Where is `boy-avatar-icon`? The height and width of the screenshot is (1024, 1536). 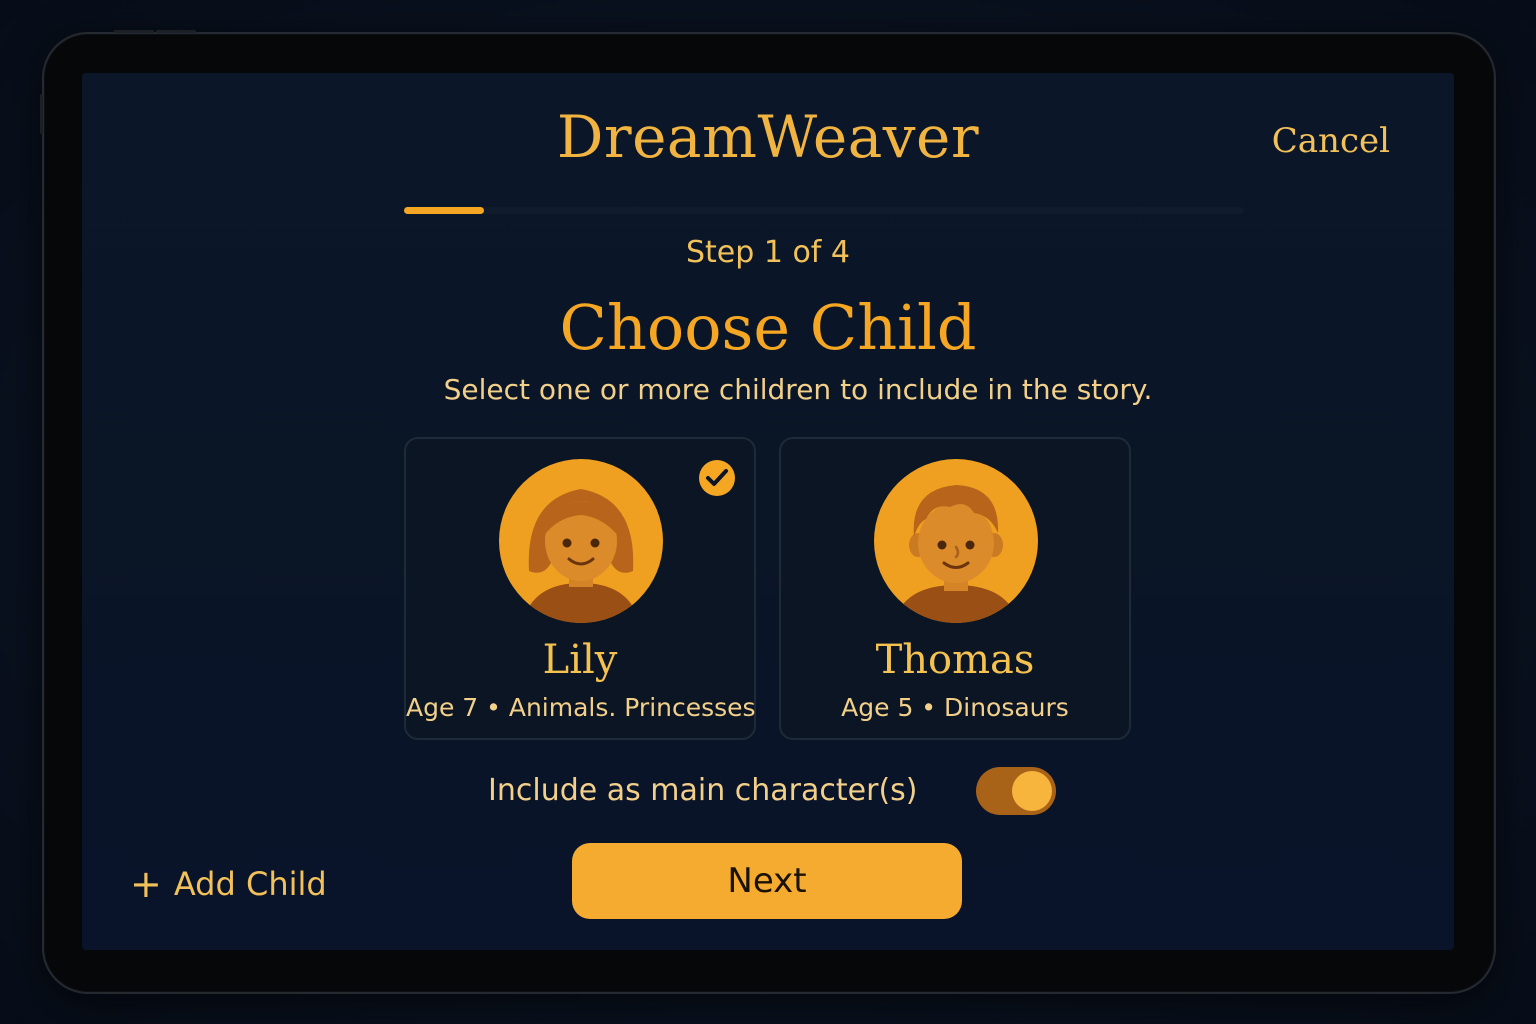 boy-avatar-icon is located at coordinates (956, 541).